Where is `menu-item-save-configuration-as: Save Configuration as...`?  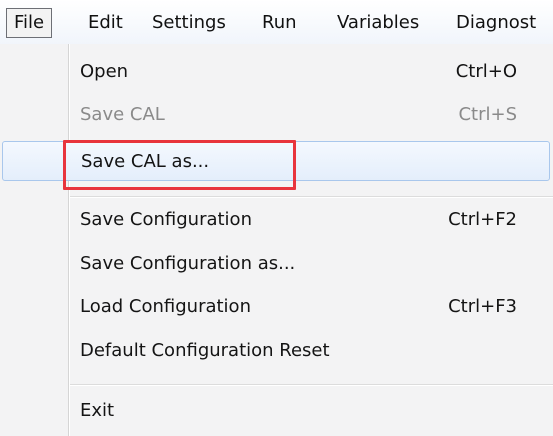 menu-item-save-configuration-as: Save Configuration as... is located at coordinates (276, 264).